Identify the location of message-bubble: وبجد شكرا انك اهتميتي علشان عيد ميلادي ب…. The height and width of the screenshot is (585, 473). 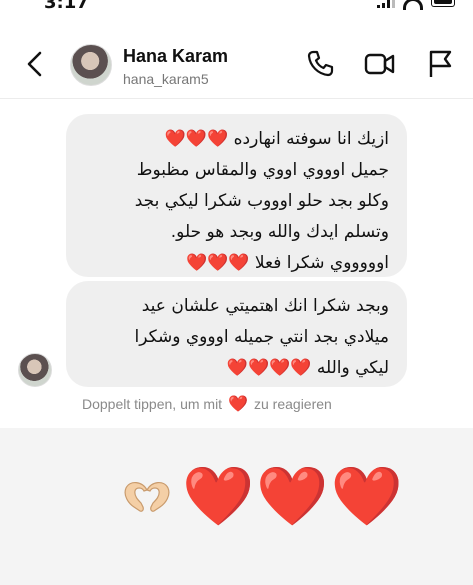
(236, 334).